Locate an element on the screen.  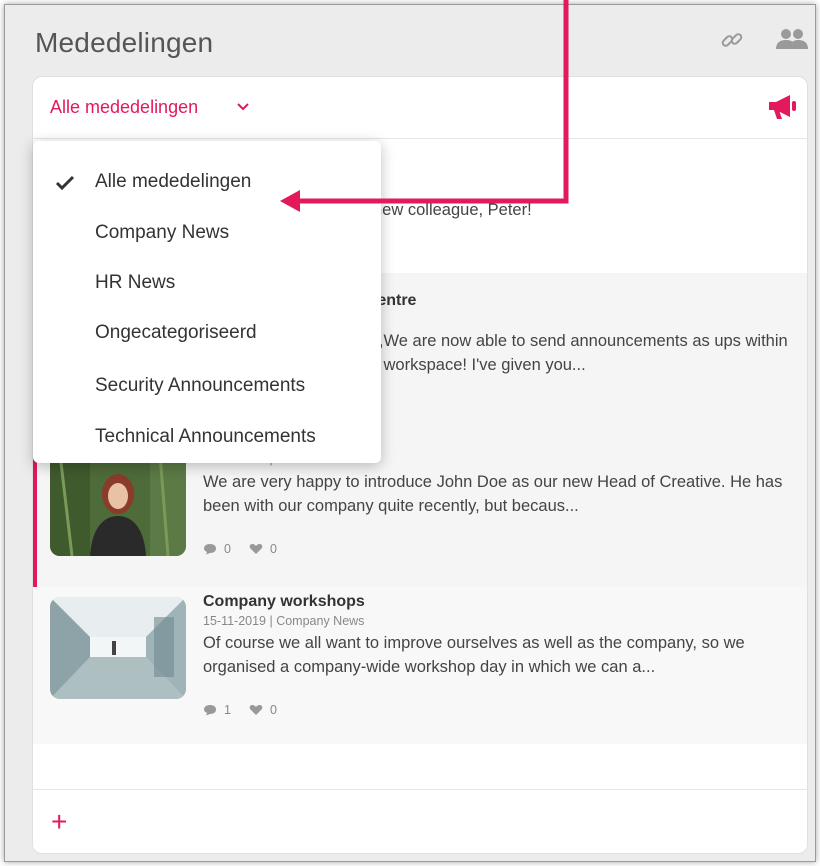
item-excerpt: new colleague, Peter! is located at coordinates (452, 210).